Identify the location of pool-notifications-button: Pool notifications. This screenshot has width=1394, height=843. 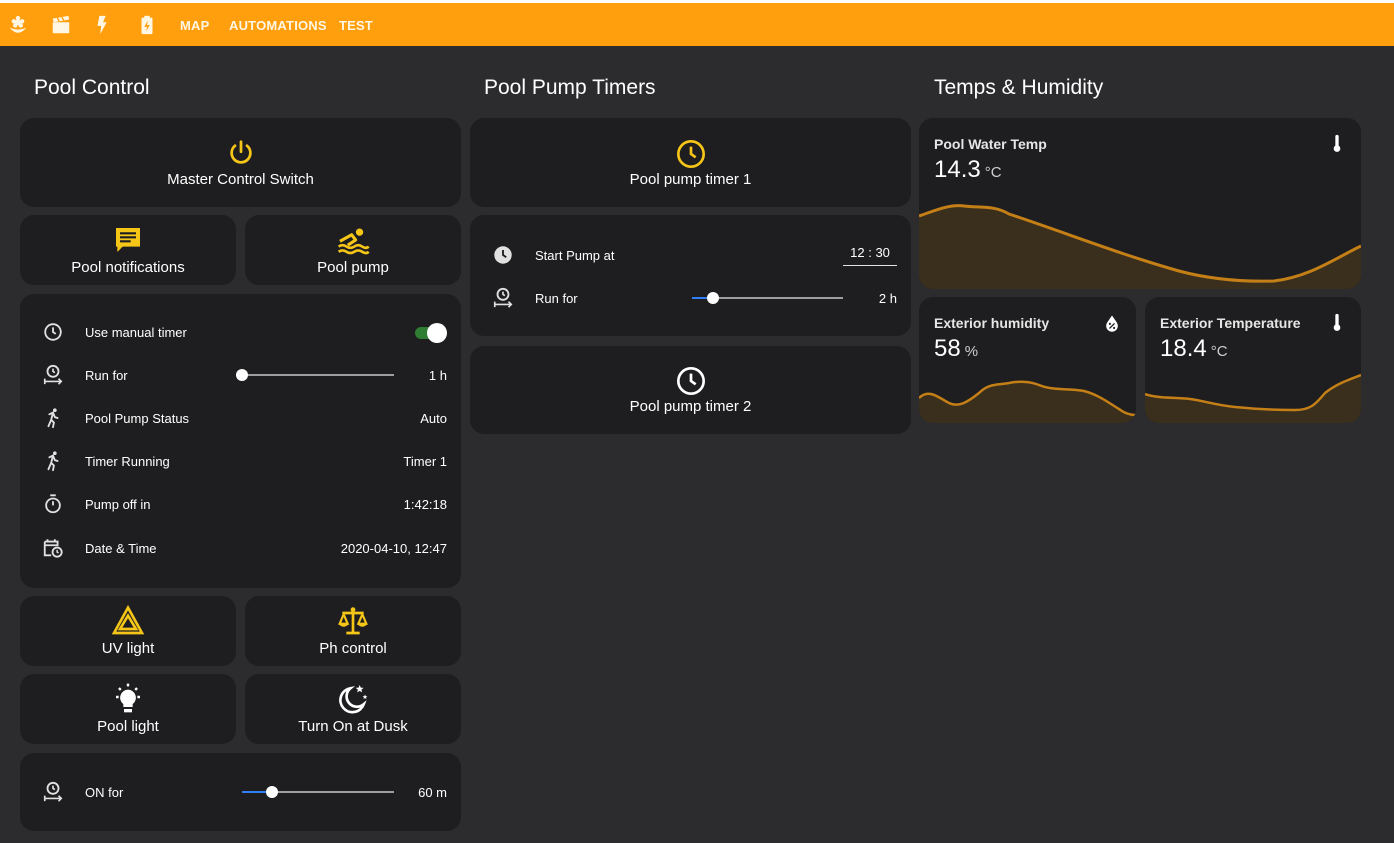
(128, 250).